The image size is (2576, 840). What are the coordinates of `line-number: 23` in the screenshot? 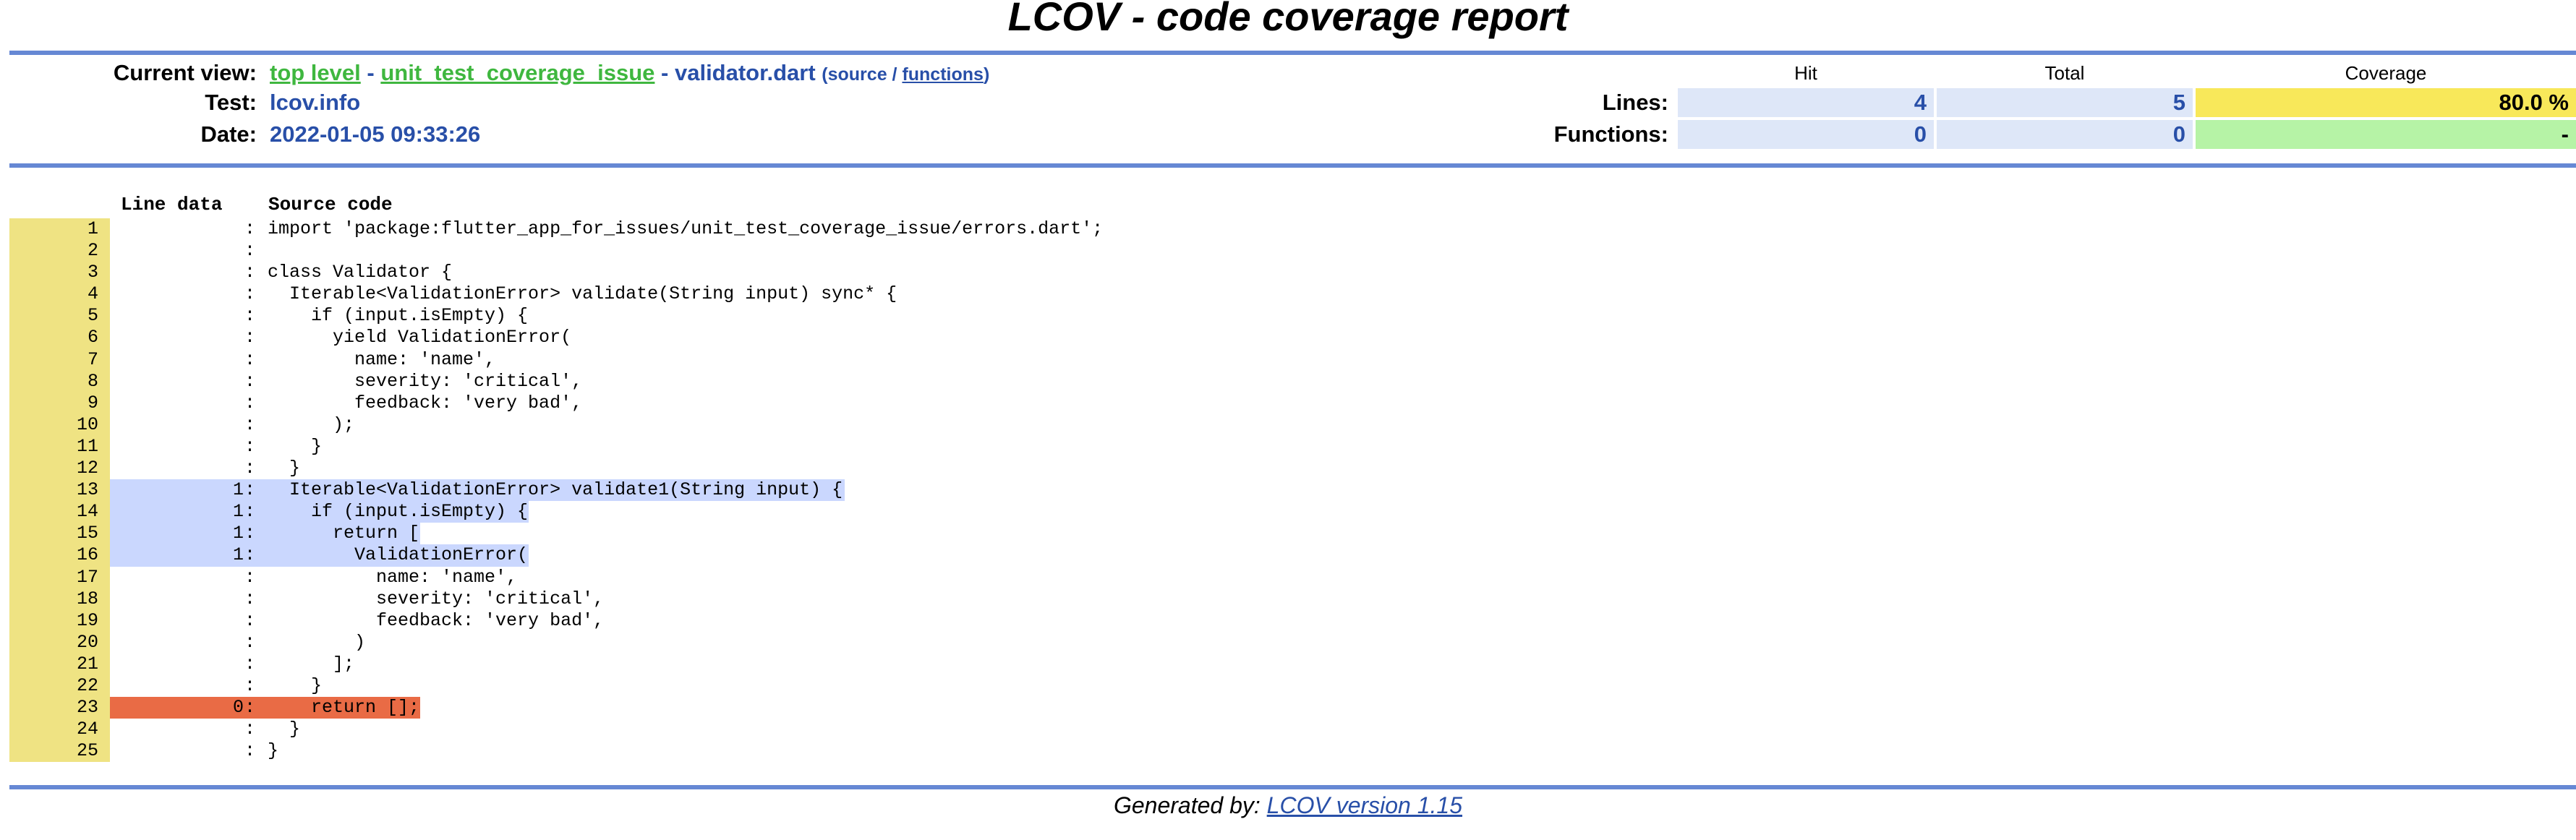 It's located at (60, 708).